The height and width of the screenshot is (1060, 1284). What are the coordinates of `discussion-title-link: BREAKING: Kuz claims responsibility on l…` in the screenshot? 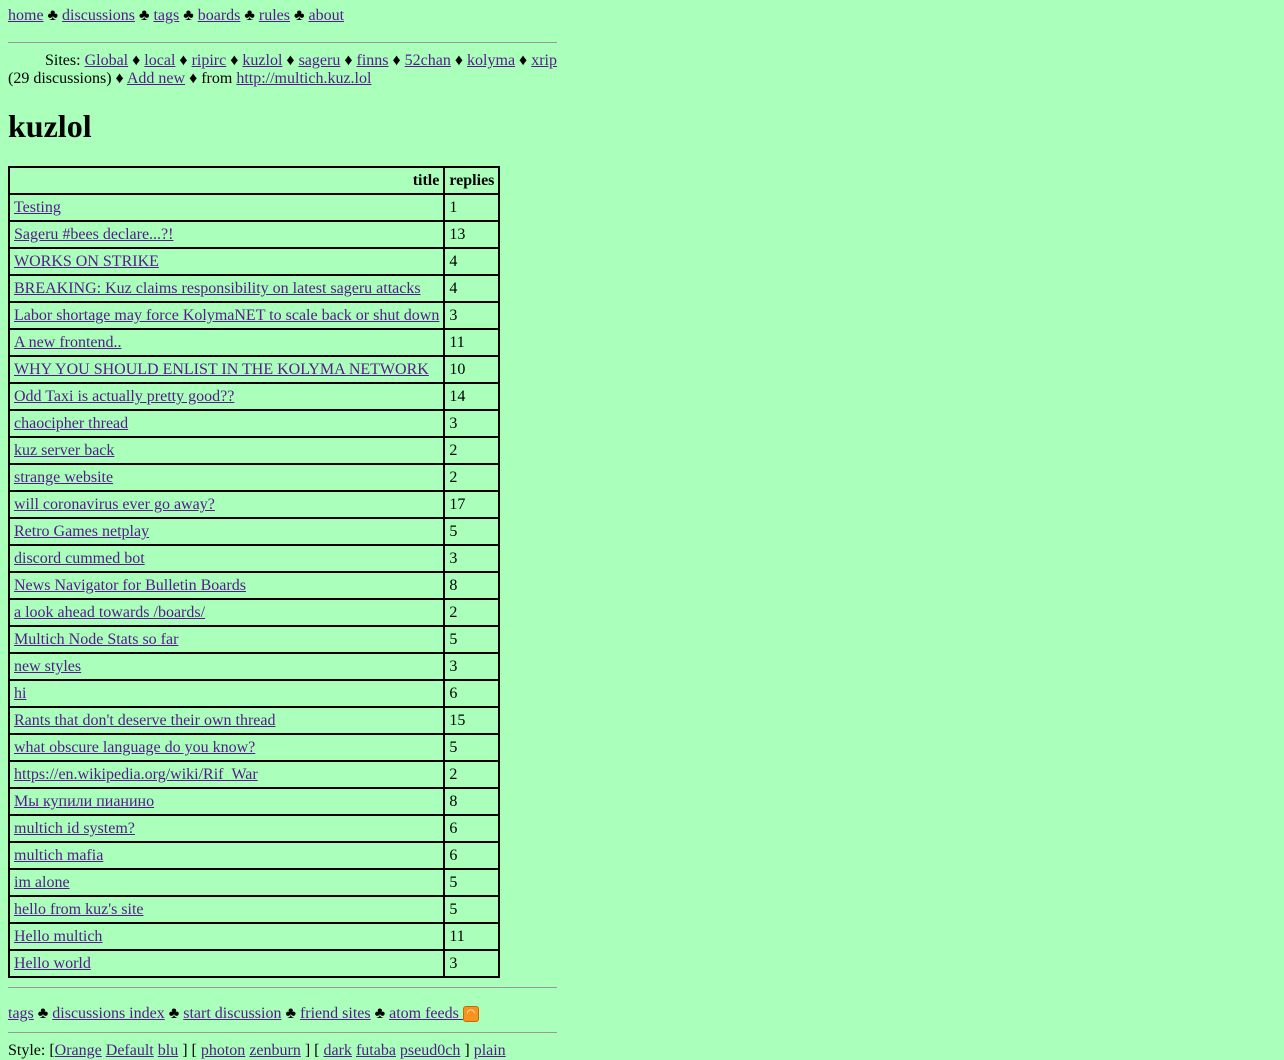 It's located at (217, 288).